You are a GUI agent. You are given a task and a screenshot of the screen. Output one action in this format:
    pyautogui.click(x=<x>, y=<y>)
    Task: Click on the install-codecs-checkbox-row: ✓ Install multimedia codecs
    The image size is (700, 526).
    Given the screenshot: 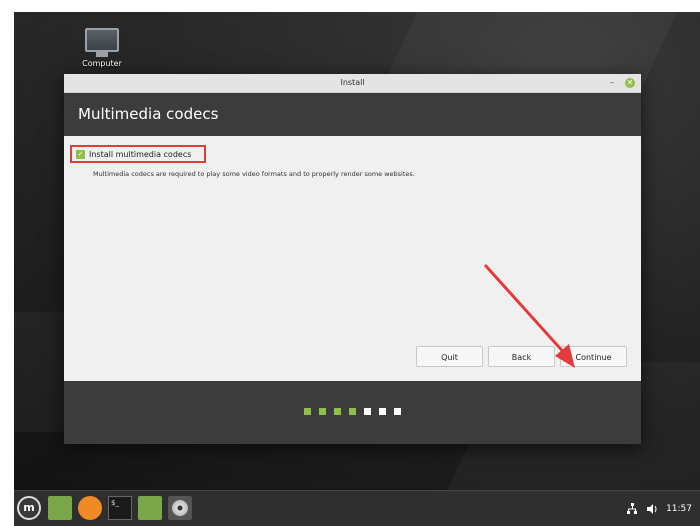 What is the action you would take?
    pyautogui.click(x=138, y=154)
    